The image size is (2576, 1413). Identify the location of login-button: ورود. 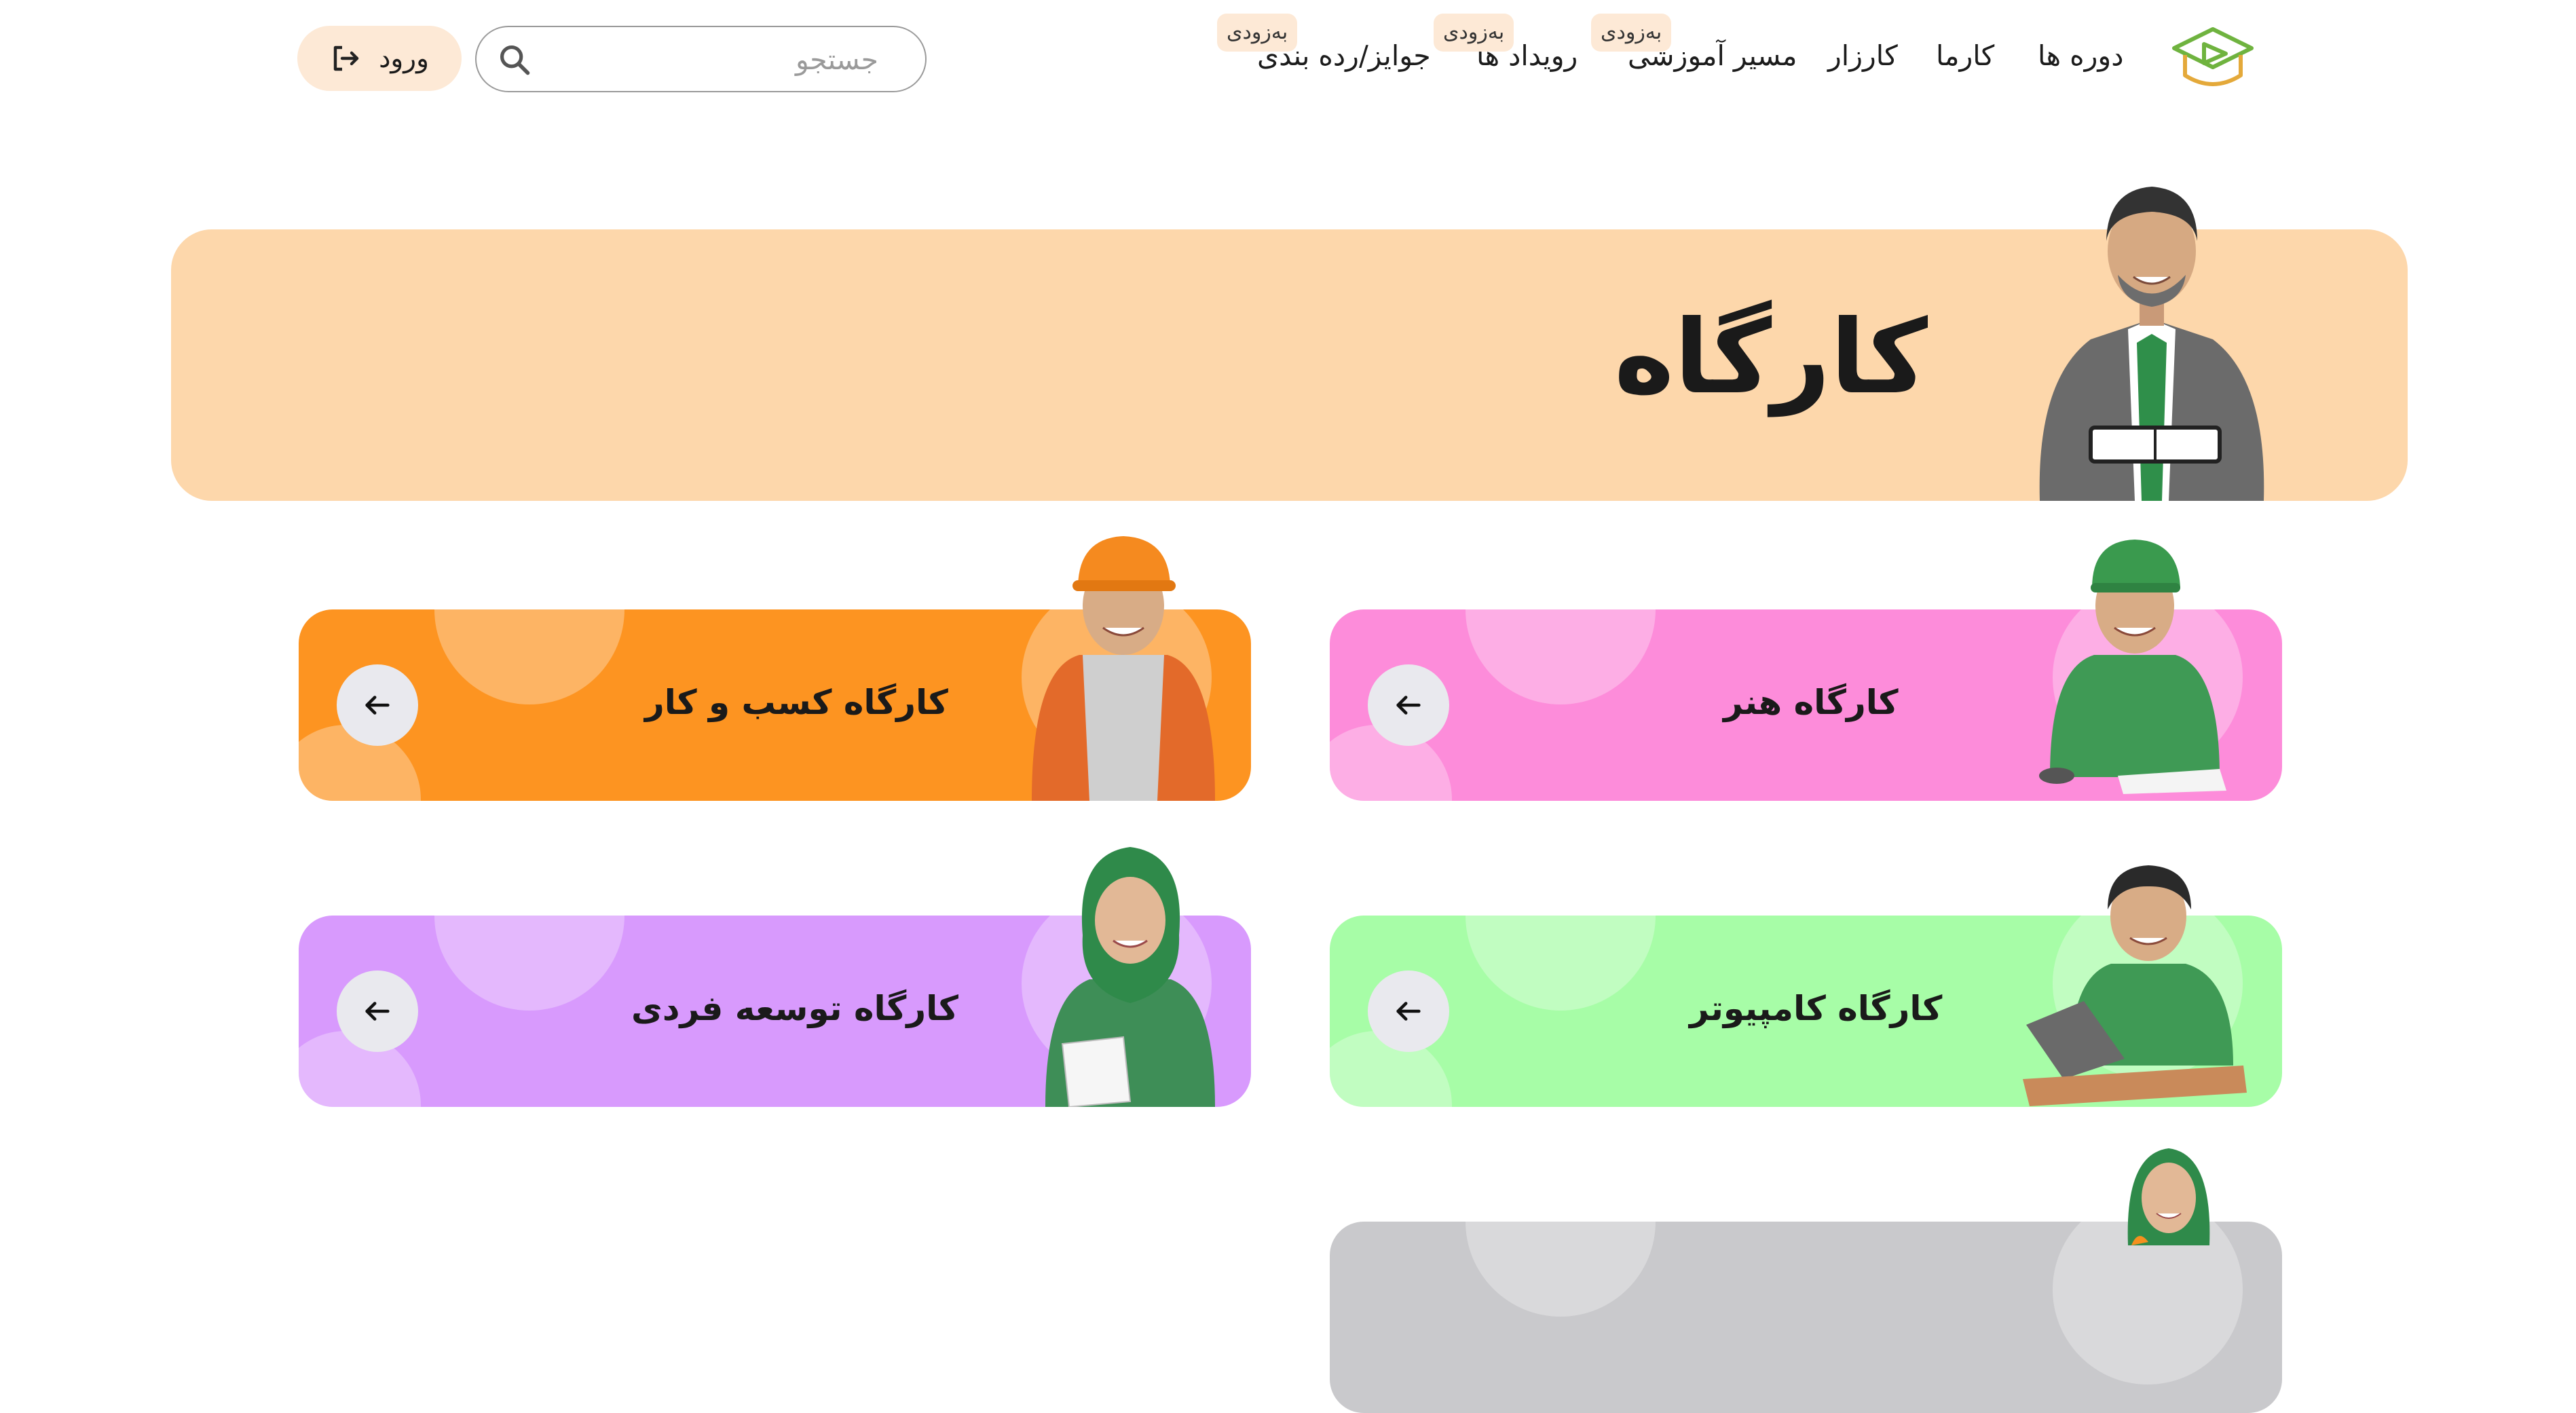
(380, 58).